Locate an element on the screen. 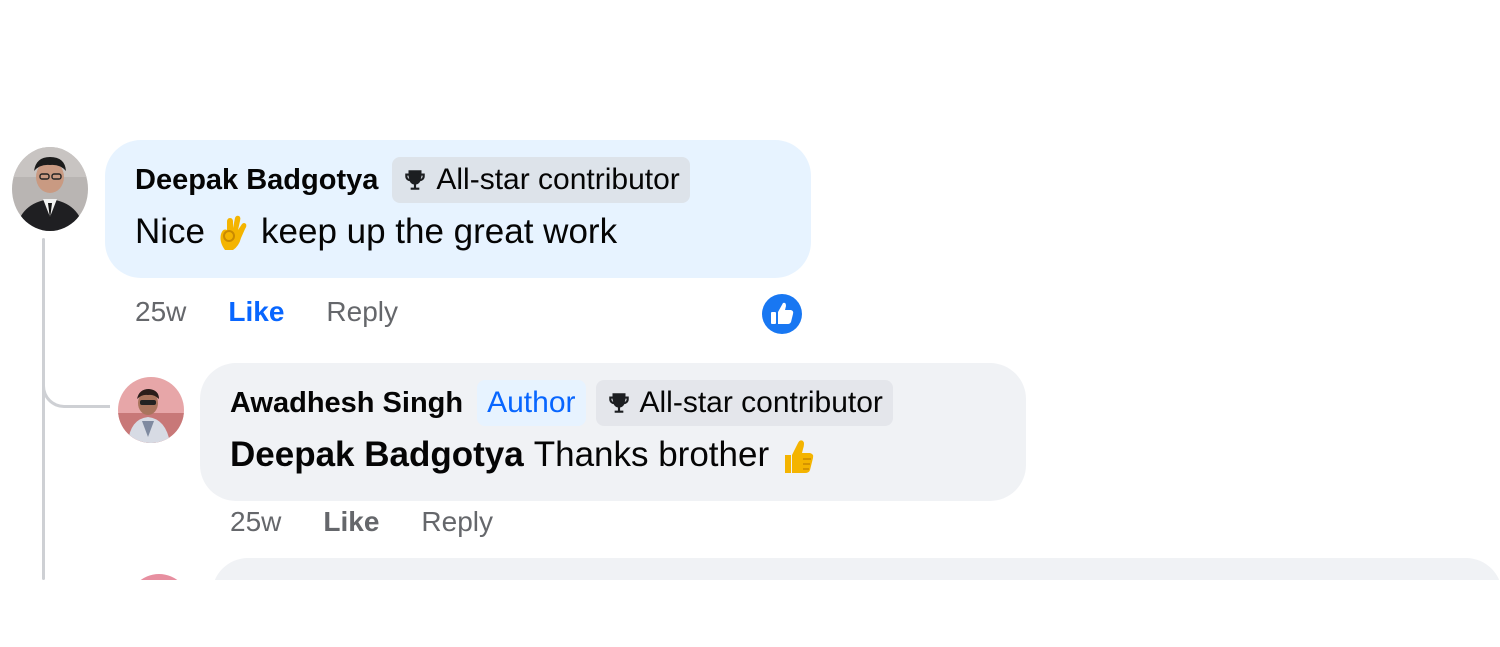 This screenshot has width=1500, height=647. avatar-next-commenter is located at coordinates (159, 577).